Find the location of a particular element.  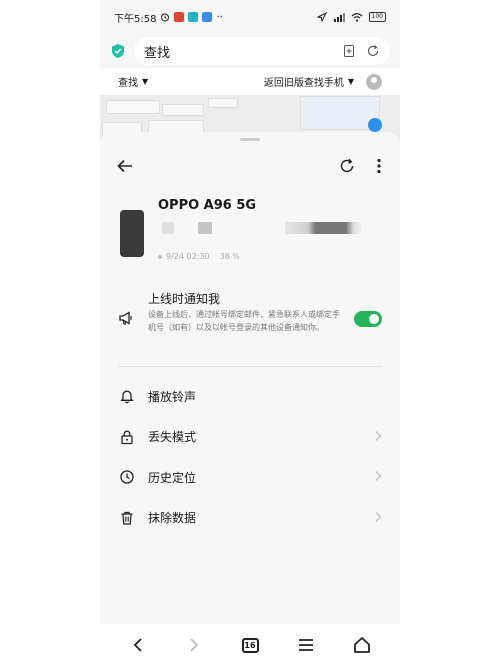

address-bar: 查找 is located at coordinates (262, 51).